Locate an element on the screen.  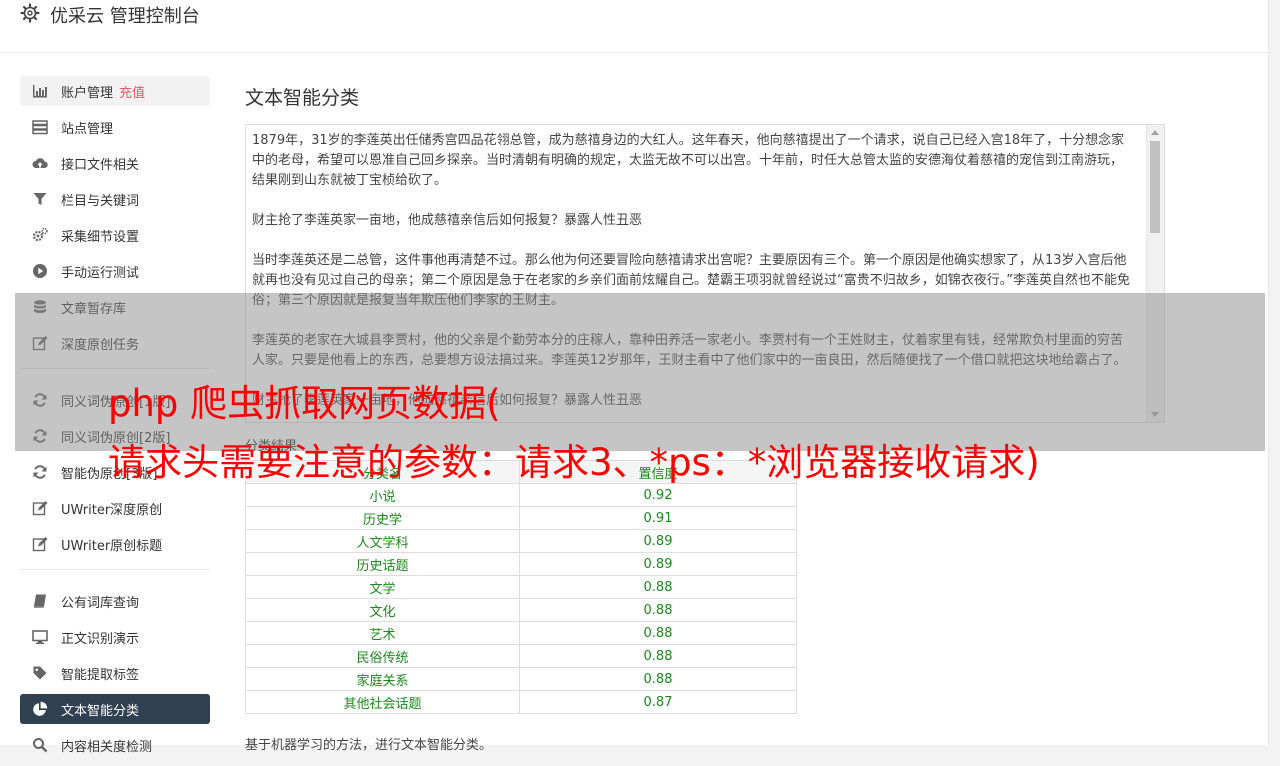
table-row: 文化 0.88 is located at coordinates (521, 610).